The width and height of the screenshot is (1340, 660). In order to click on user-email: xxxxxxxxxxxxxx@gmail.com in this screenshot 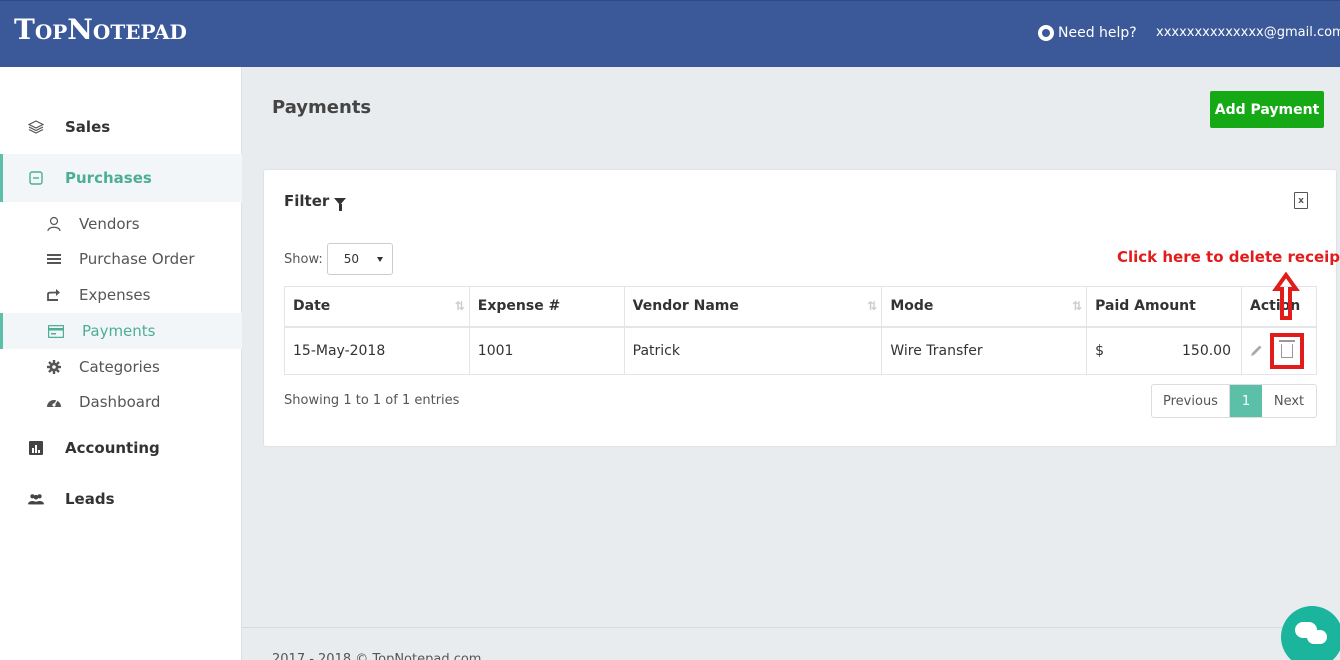, I will do `click(1248, 32)`.